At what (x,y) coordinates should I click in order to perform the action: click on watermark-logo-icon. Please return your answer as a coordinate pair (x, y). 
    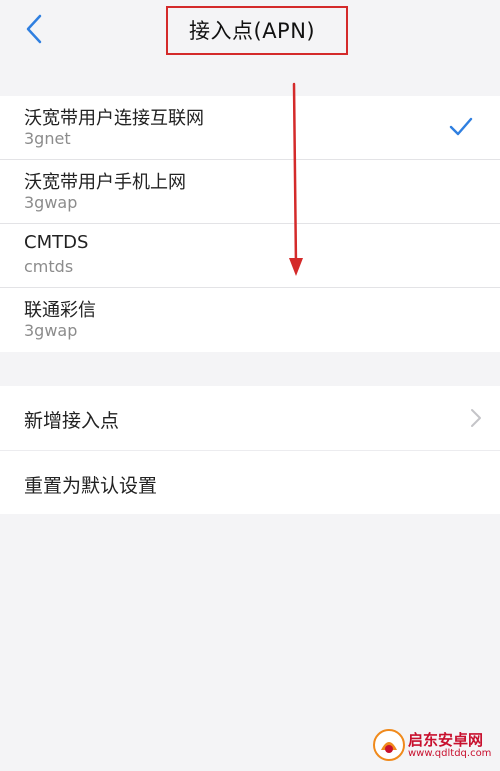
    Looking at the image, I should click on (389, 745).